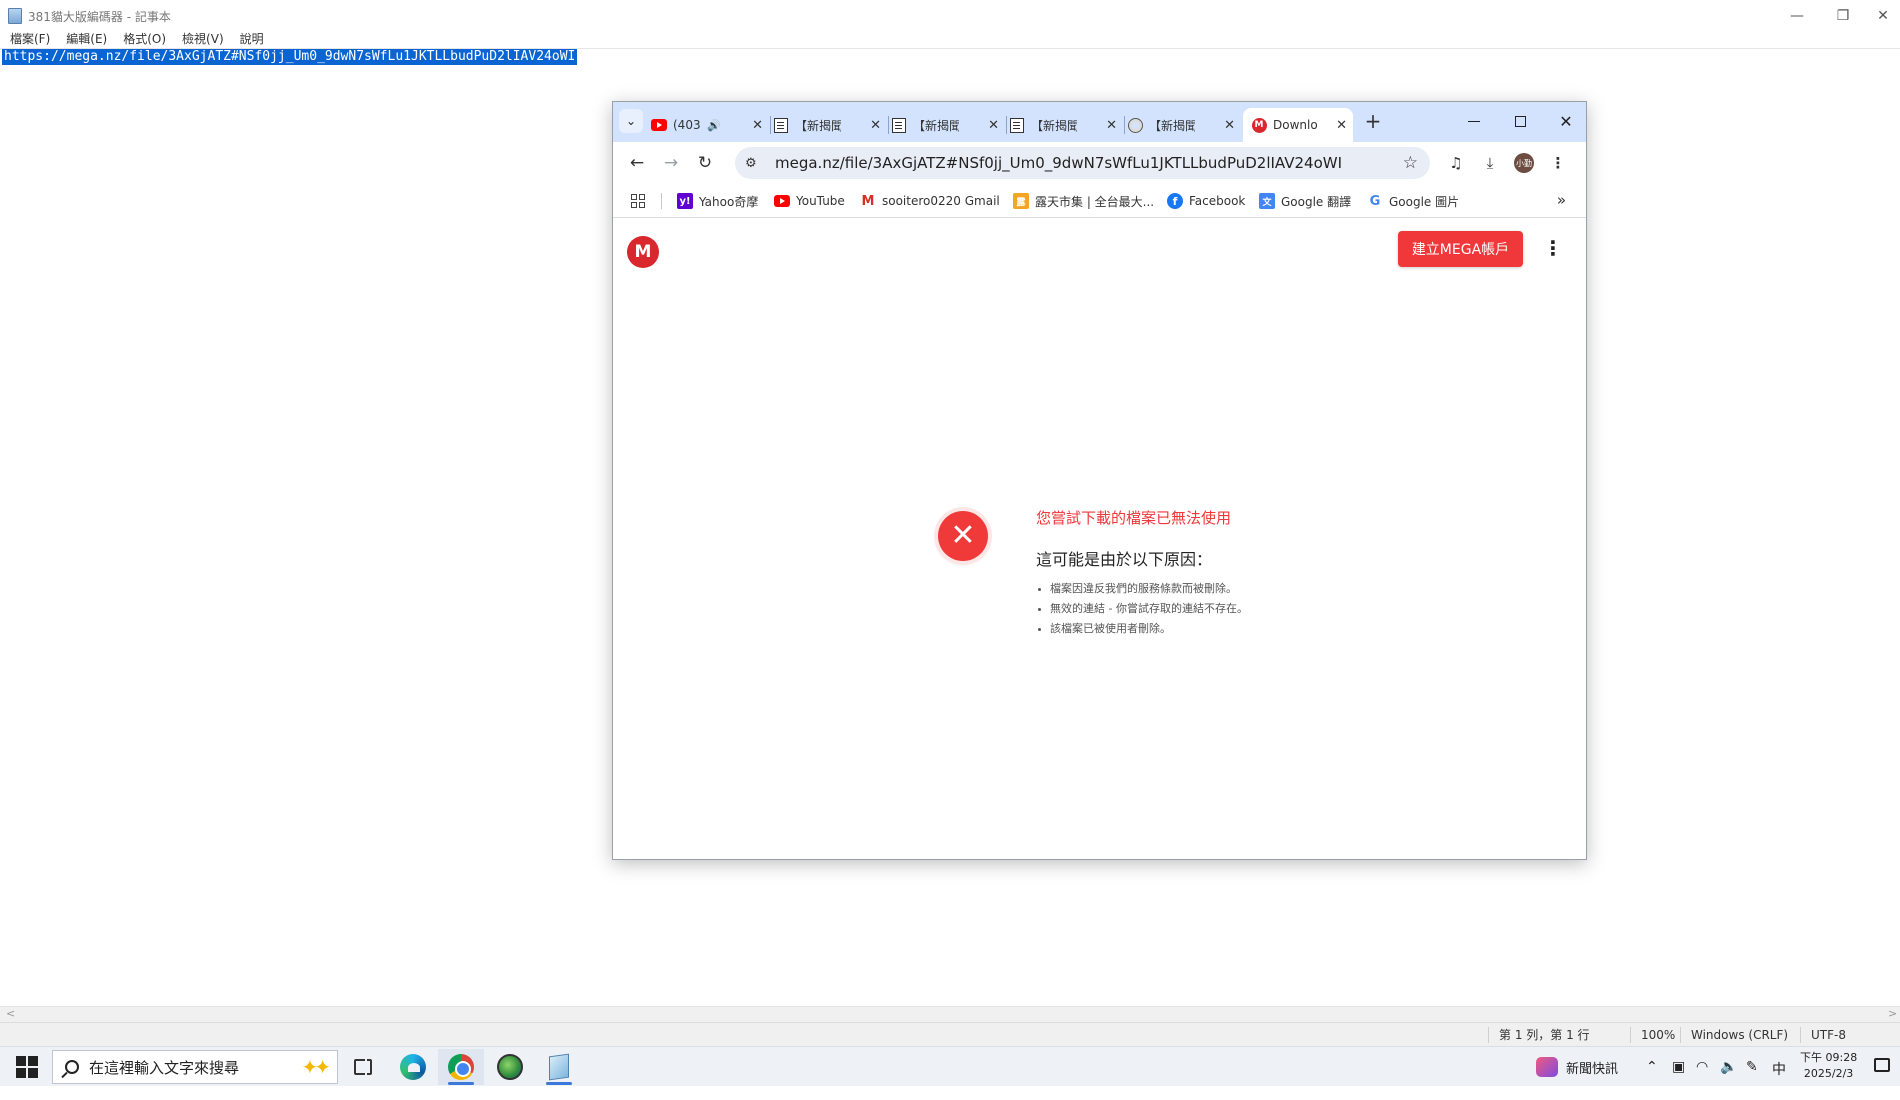  I want to click on reload-icon: ↻, so click(705, 163).